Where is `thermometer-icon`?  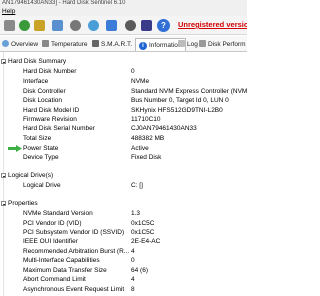
thermometer-icon is located at coordinates (45, 43).